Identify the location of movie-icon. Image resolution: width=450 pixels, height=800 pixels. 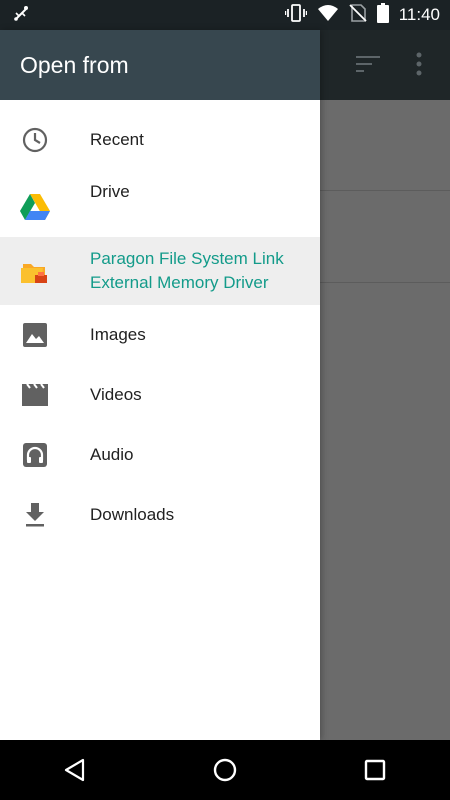
(35, 395).